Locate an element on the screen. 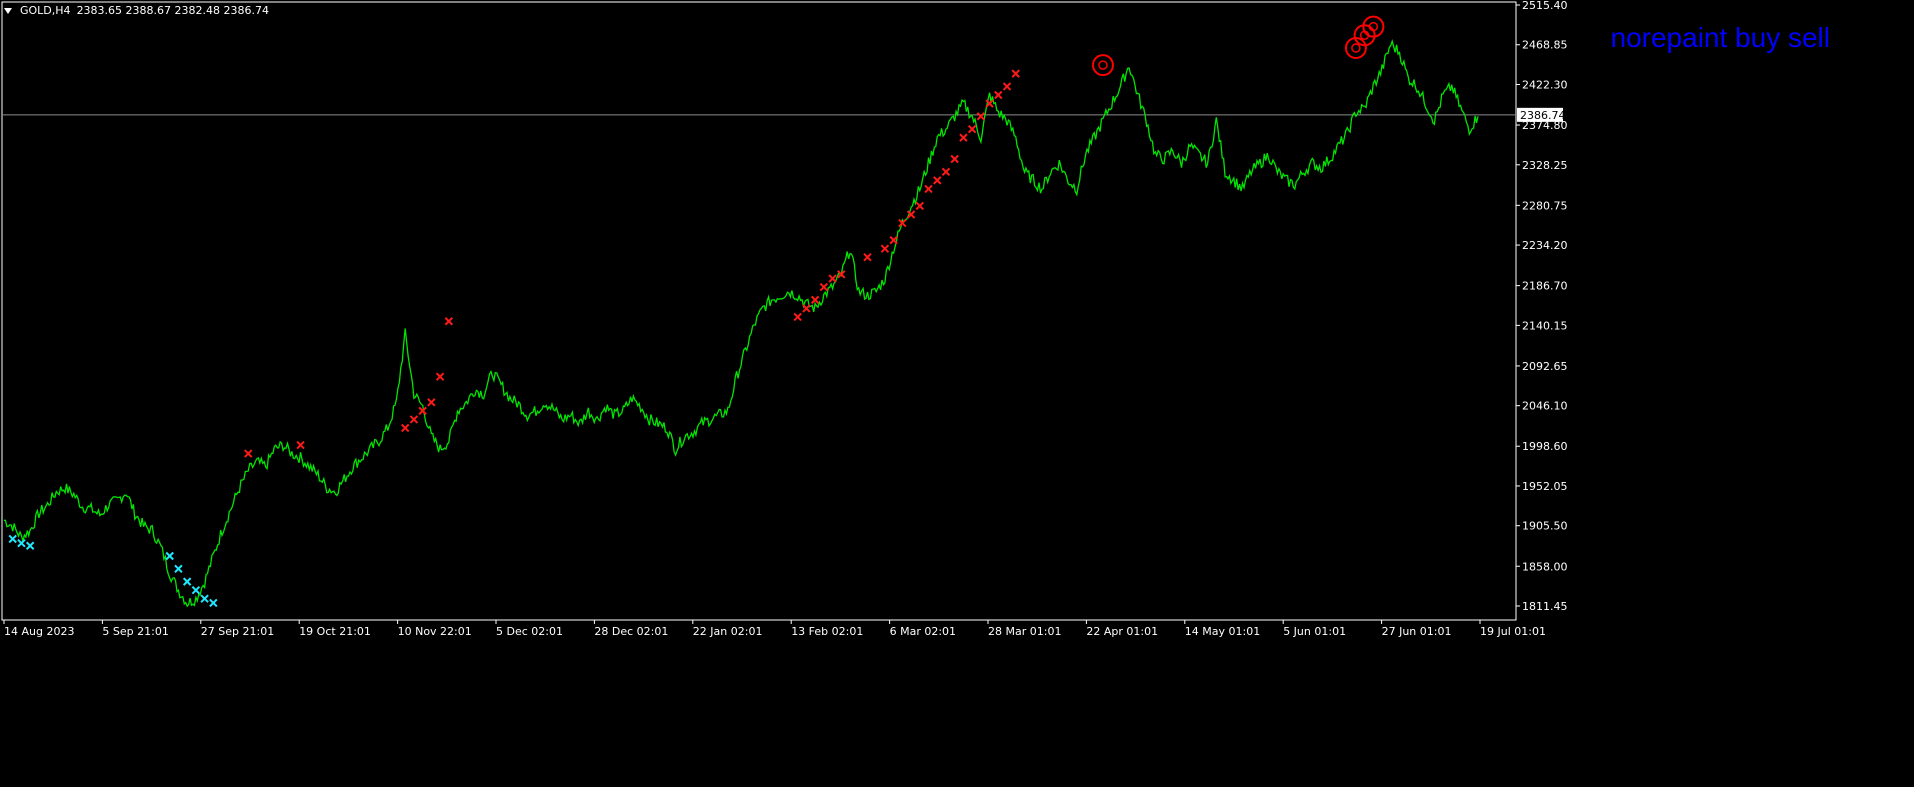 The height and width of the screenshot is (787, 1914). x-tick-label: 5 Sep 21:01 is located at coordinates (135, 631).